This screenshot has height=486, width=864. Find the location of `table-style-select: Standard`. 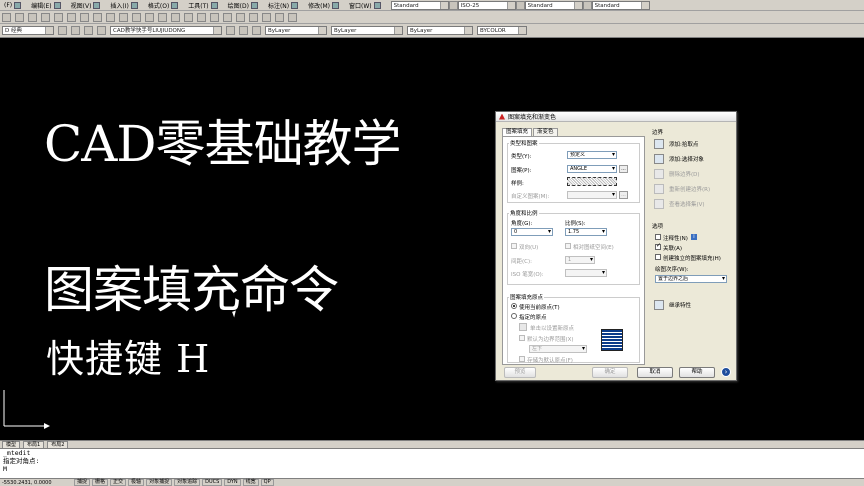

table-style-select: Standard is located at coordinates (553, 5).